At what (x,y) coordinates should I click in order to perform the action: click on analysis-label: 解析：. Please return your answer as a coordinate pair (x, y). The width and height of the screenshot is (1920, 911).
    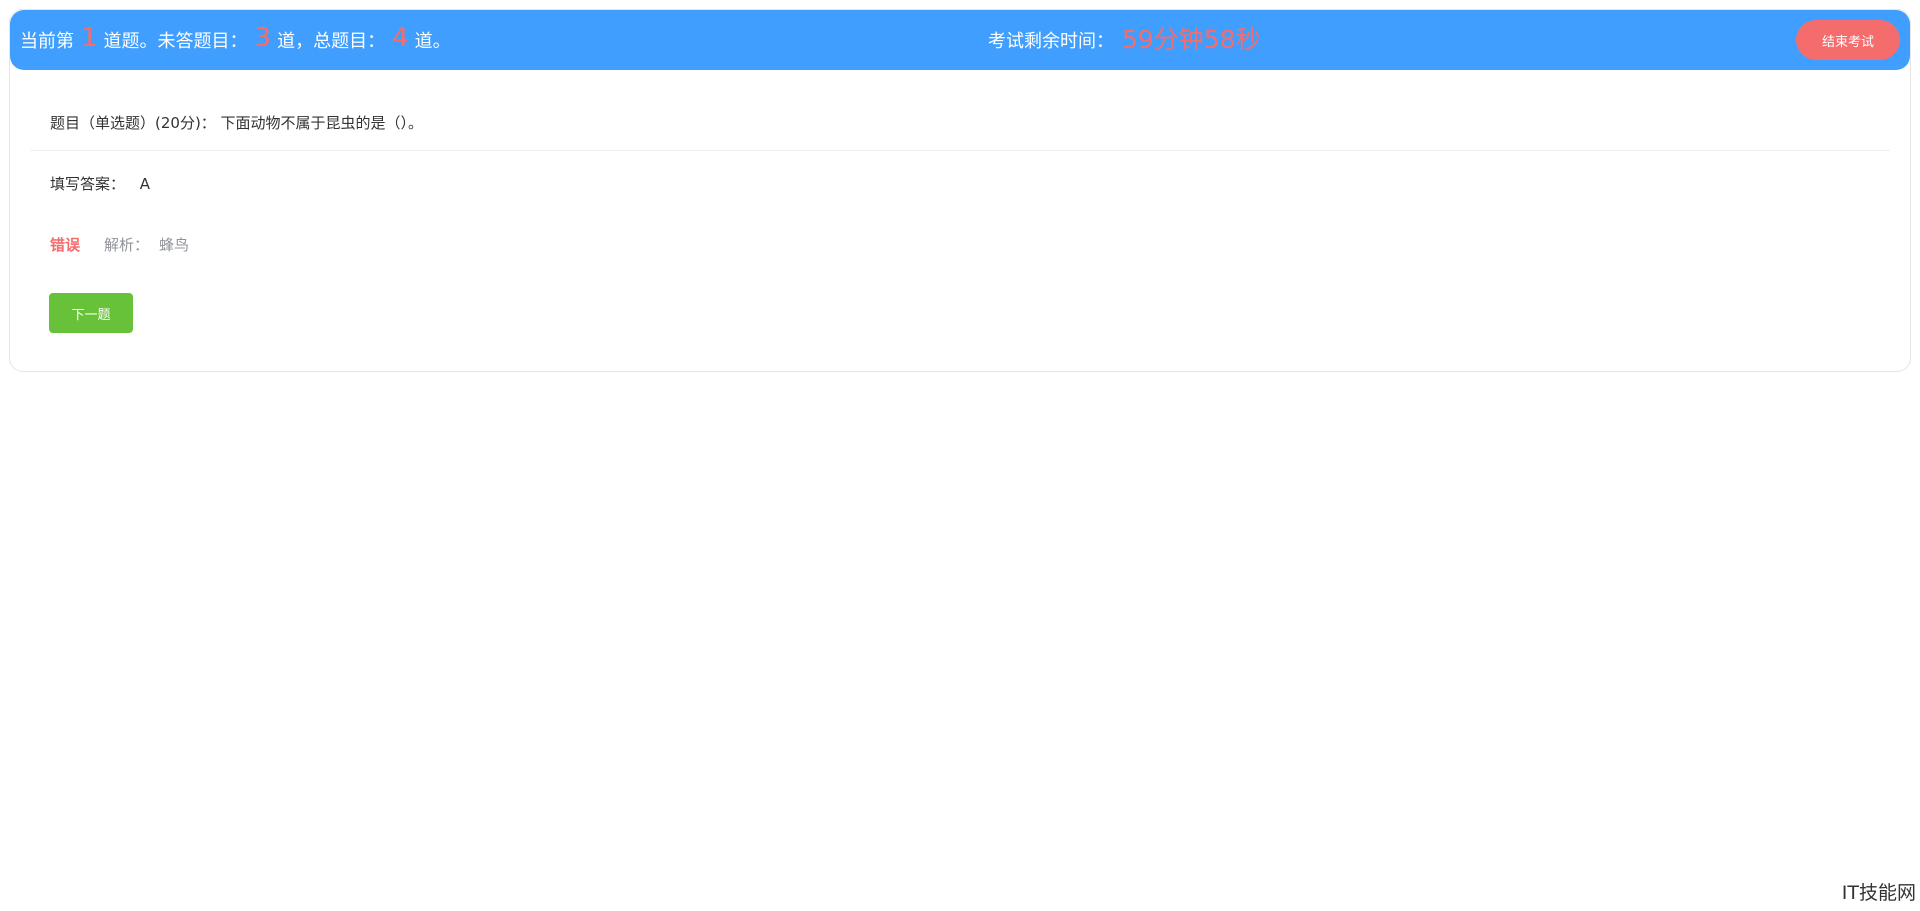
    Looking at the image, I should click on (127, 245).